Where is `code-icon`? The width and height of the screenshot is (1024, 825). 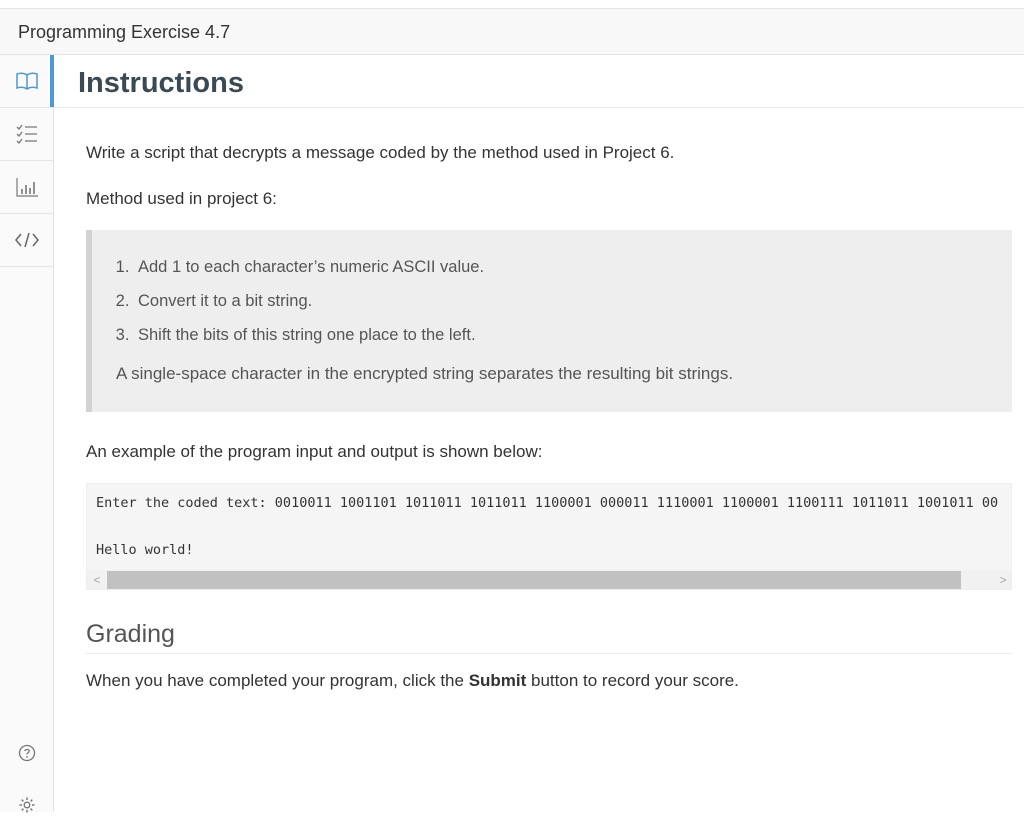 code-icon is located at coordinates (27, 240).